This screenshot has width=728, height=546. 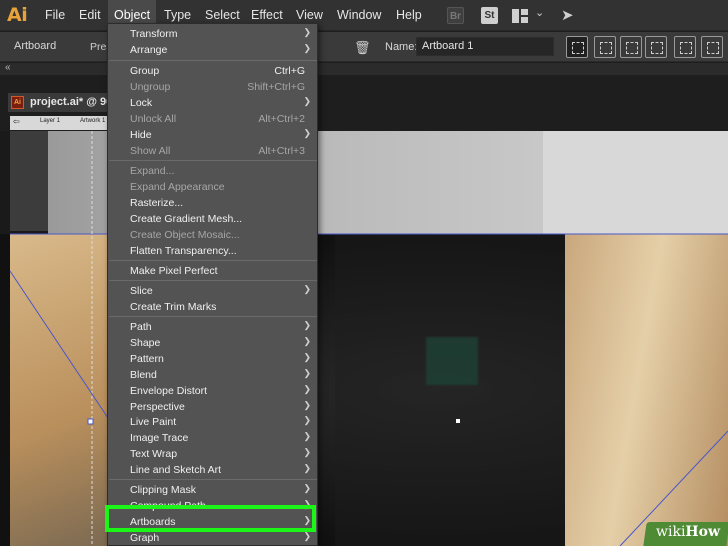 I want to click on menu-item-envelope-distort: Envelope Distort ❯, so click(x=212, y=391).